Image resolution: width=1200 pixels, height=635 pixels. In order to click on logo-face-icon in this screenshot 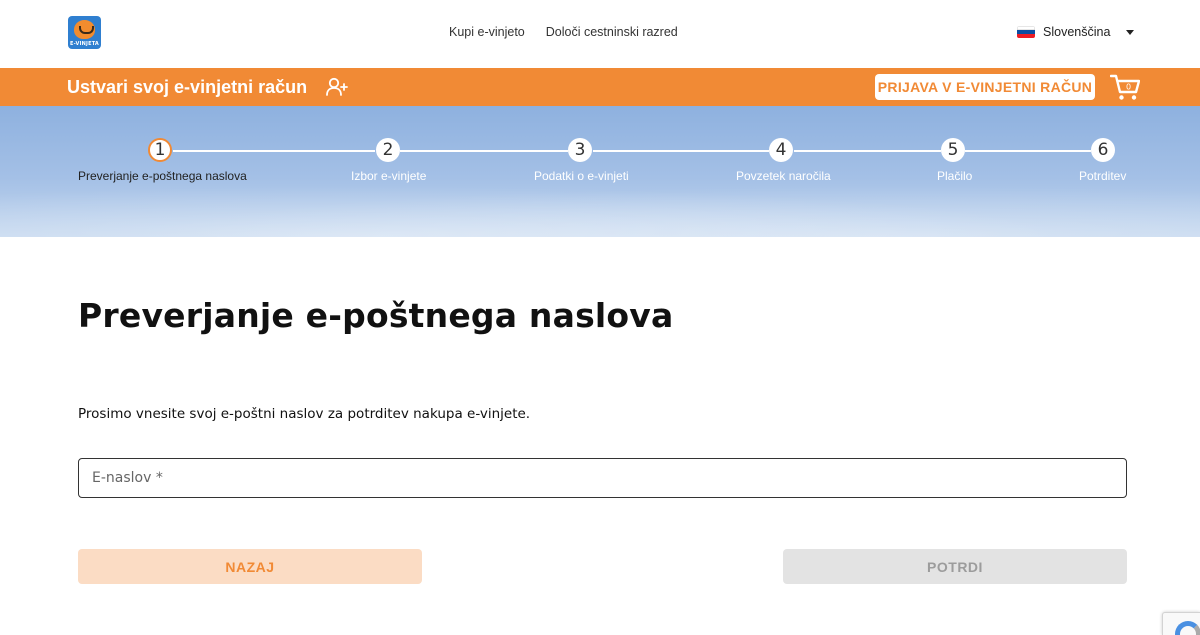, I will do `click(84, 29)`.